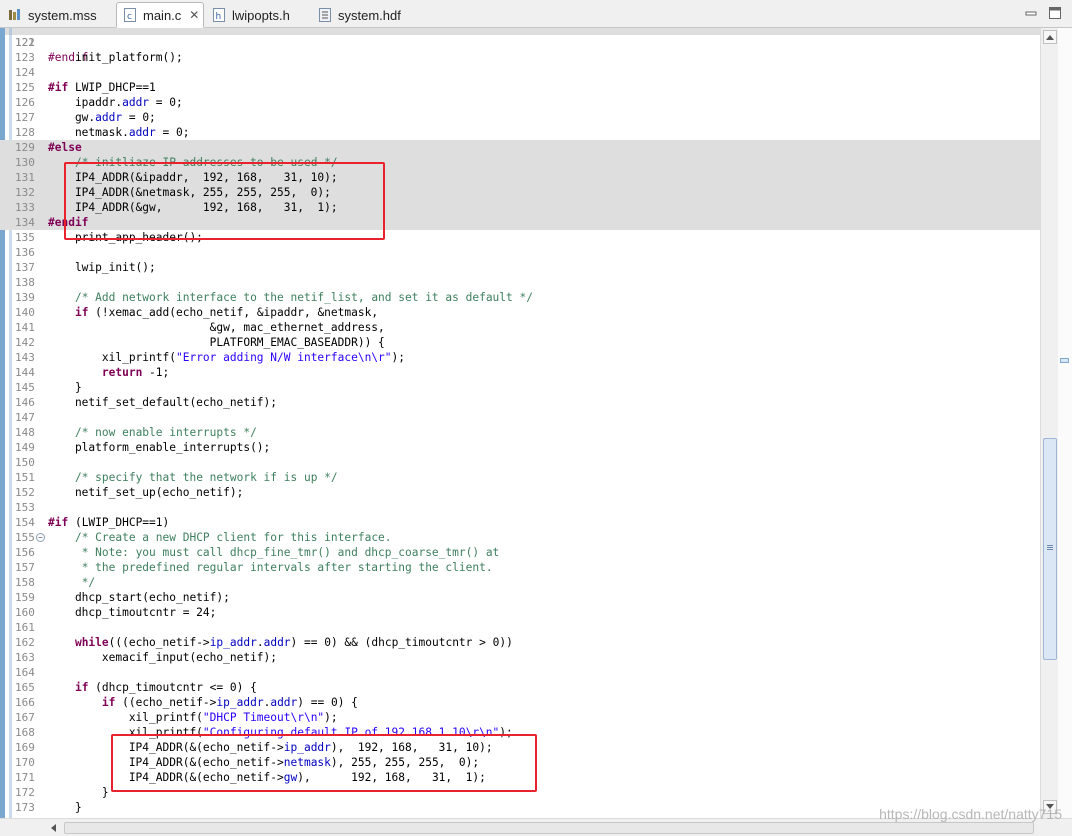 Image resolution: width=1072 pixels, height=836 pixels. Describe the element at coordinates (520, 402) in the screenshot. I see `code-line: 146 netif_set_default(echo_netif);` at that location.